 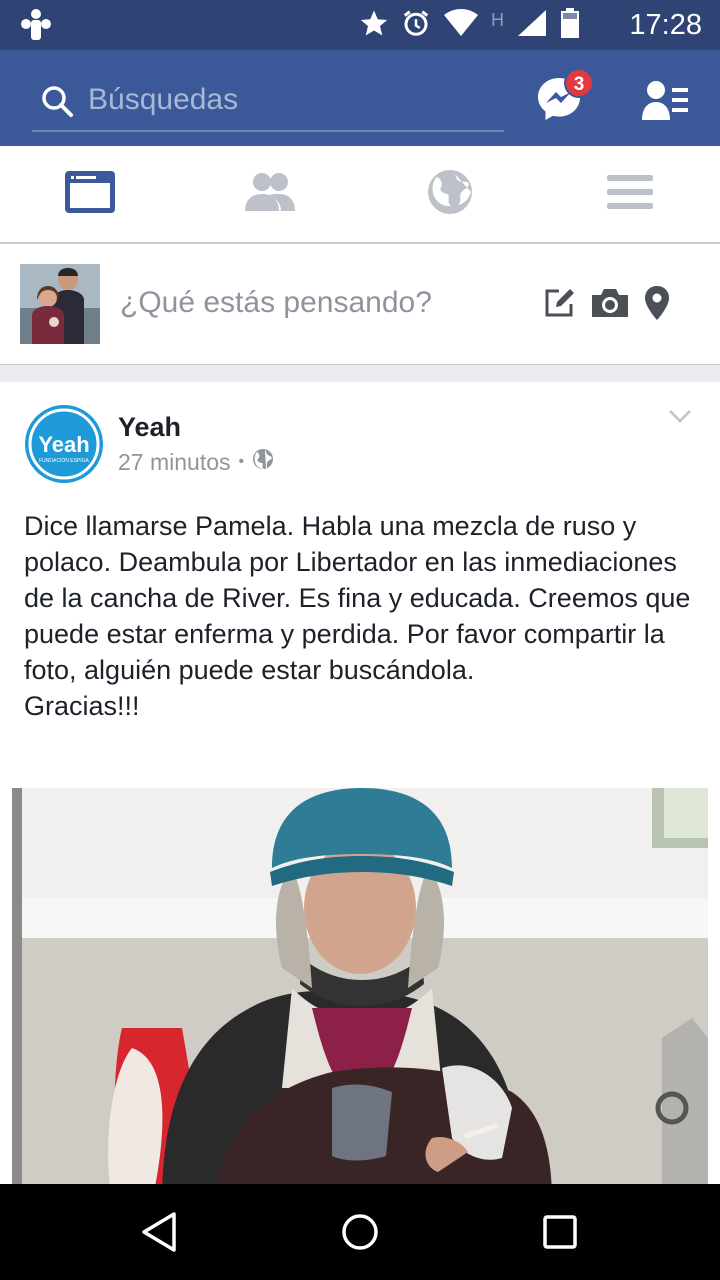 I want to click on news-feed-icon, so click(x=90, y=194).